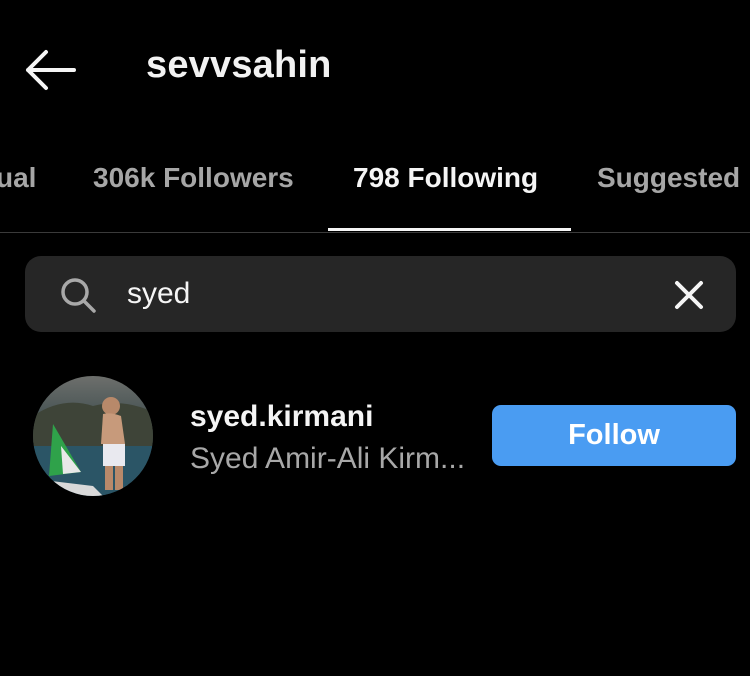  Describe the element at coordinates (281, 417) in the screenshot. I see `result-username: syed.kirmani` at that location.